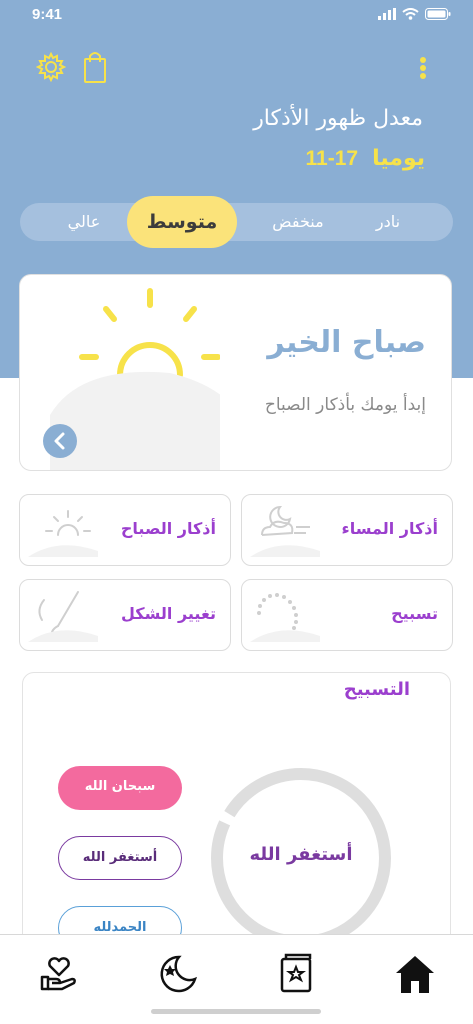  I want to click on more-vertical-icon, so click(423, 68).